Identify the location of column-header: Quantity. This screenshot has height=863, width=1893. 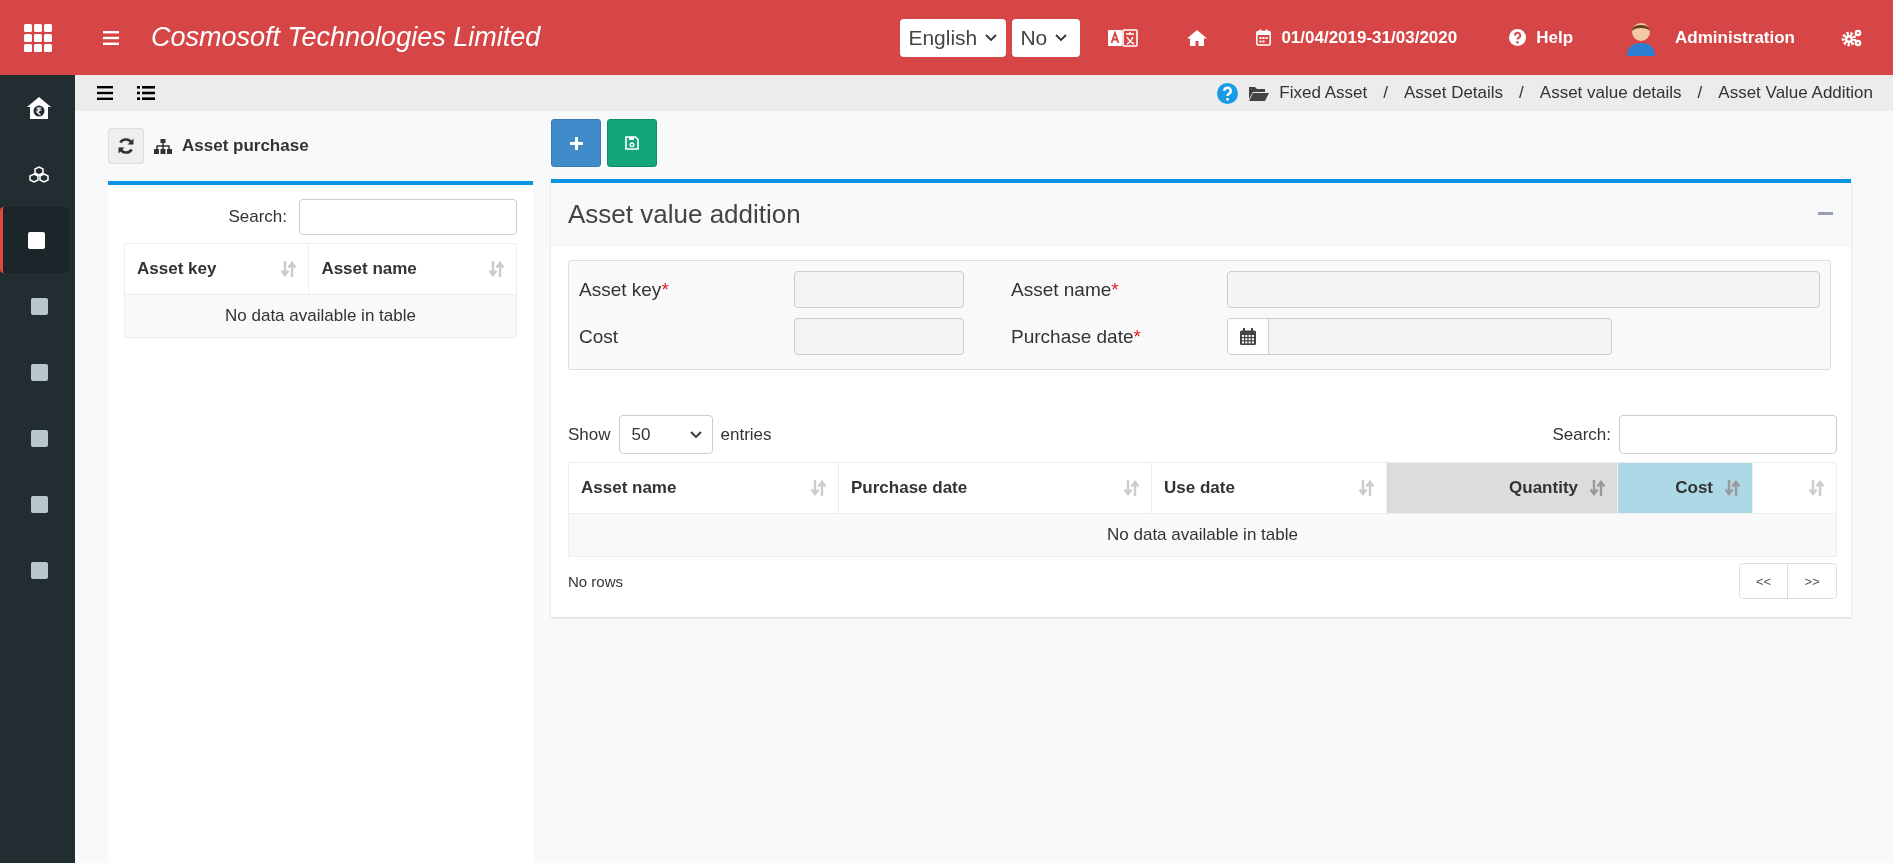
(1502, 488).